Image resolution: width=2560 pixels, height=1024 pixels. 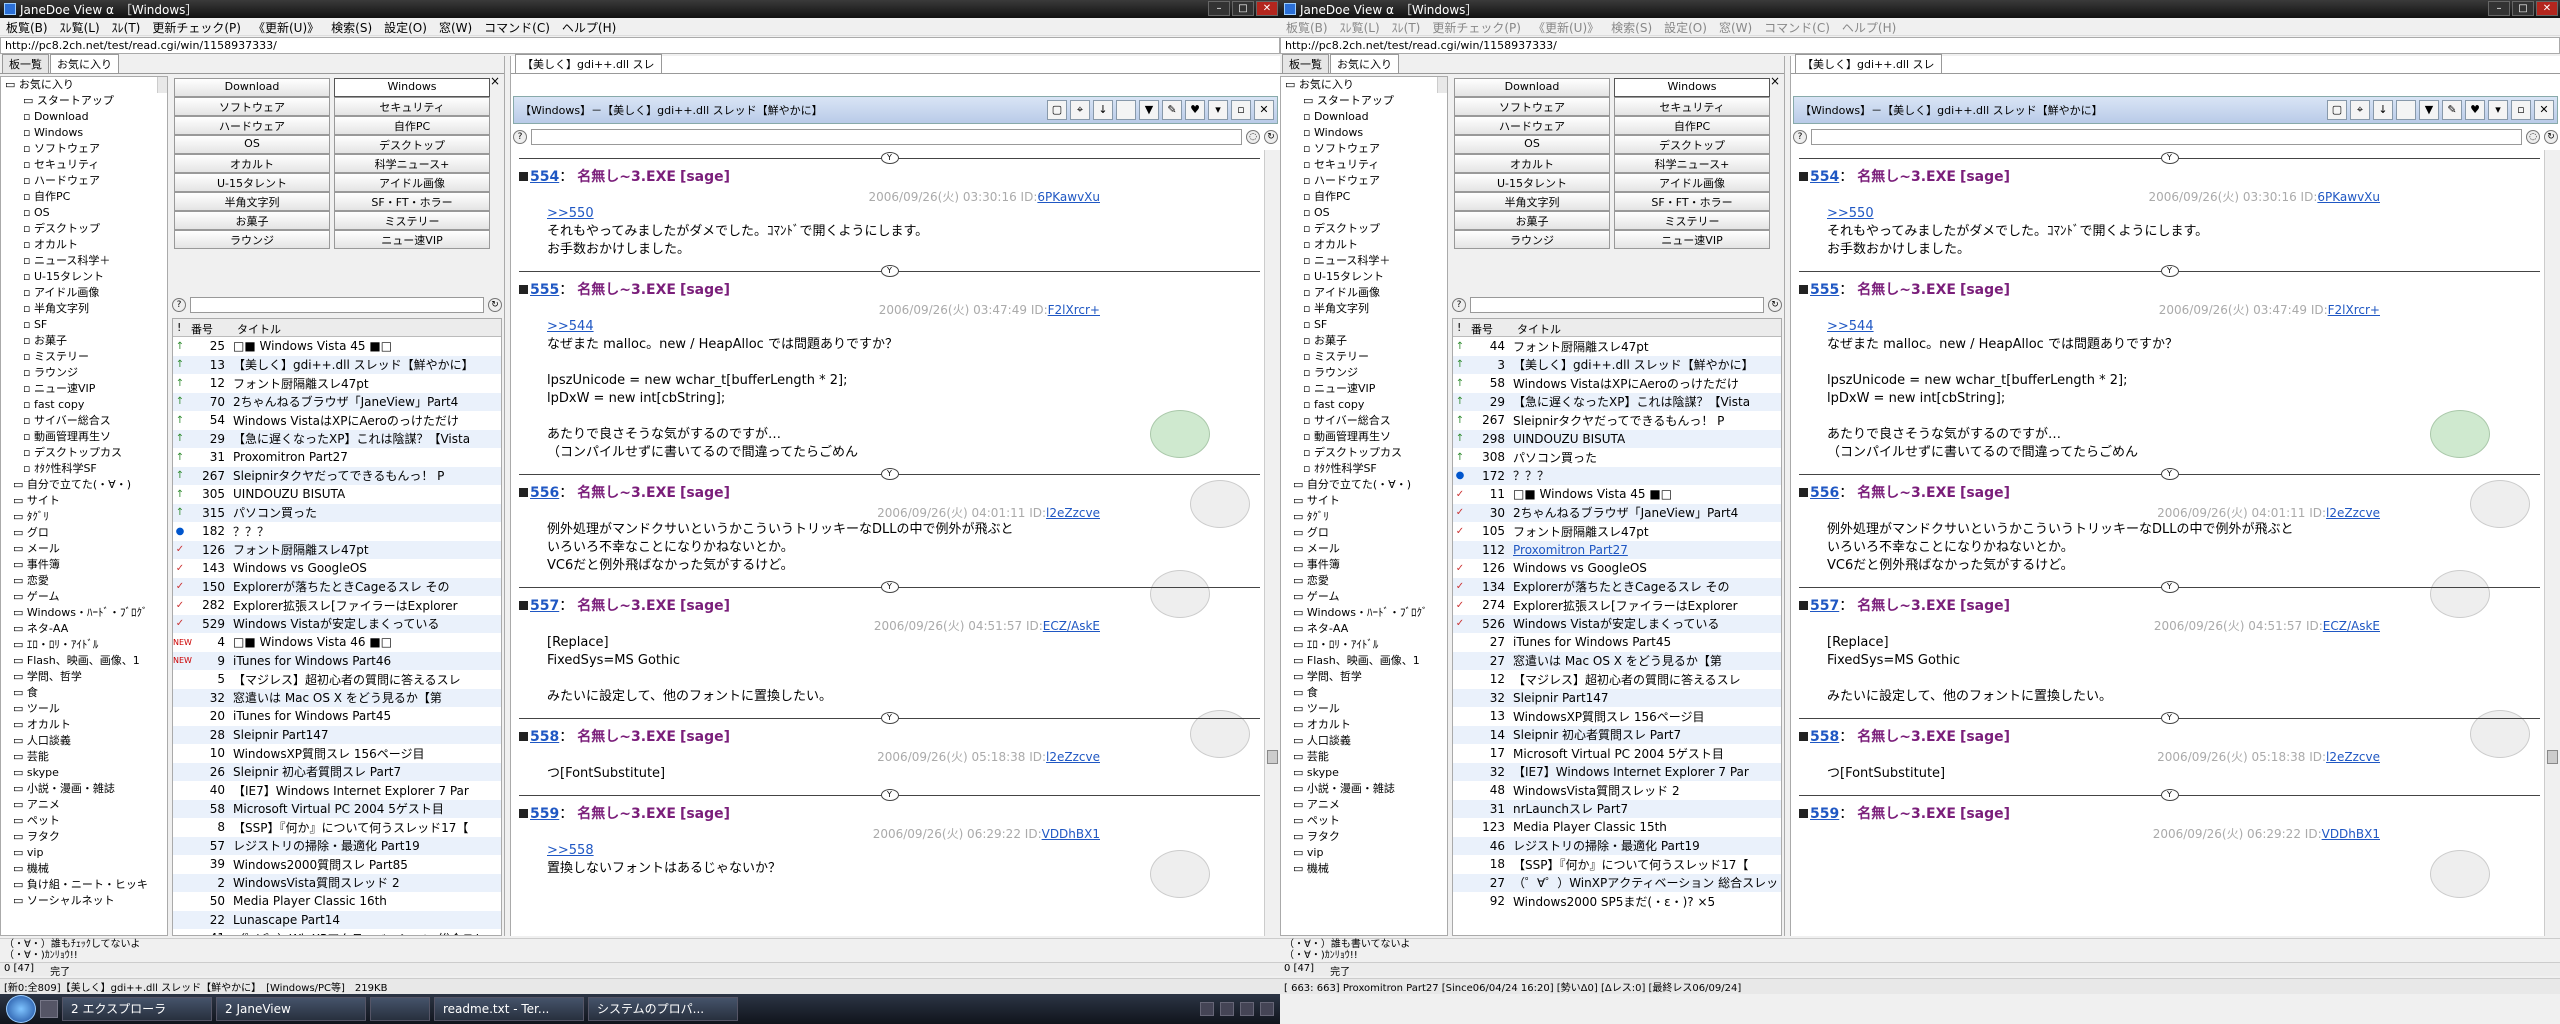 What do you see at coordinates (1364, 213) in the screenshot?
I see `tree-item: ▫ OS` at bounding box center [1364, 213].